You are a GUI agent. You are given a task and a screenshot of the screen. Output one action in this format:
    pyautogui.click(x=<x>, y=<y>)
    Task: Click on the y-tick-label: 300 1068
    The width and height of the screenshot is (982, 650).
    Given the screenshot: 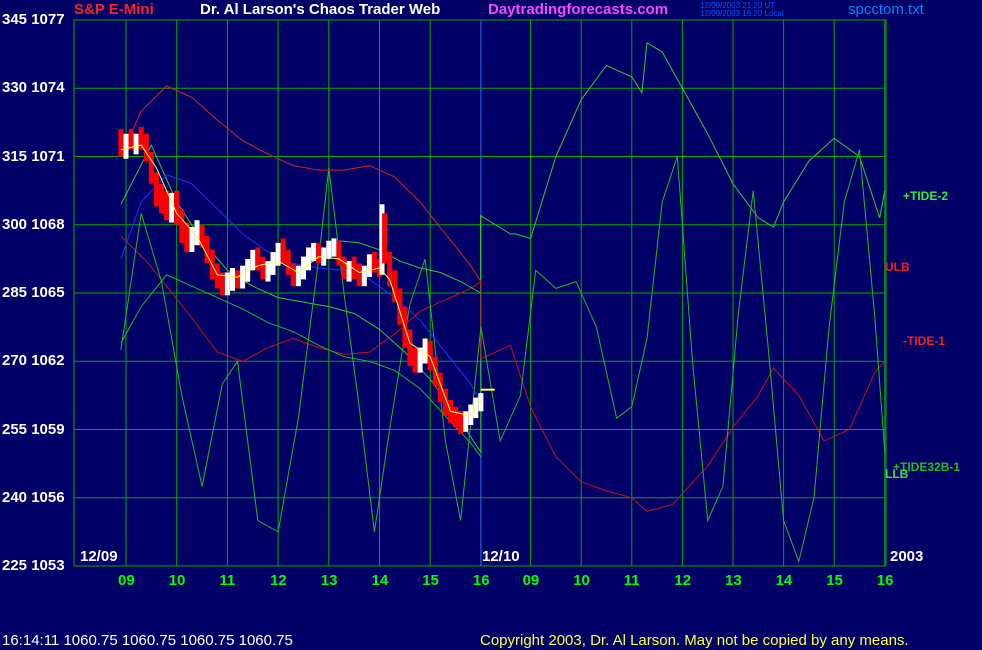 What is the action you would take?
    pyautogui.click(x=33, y=224)
    